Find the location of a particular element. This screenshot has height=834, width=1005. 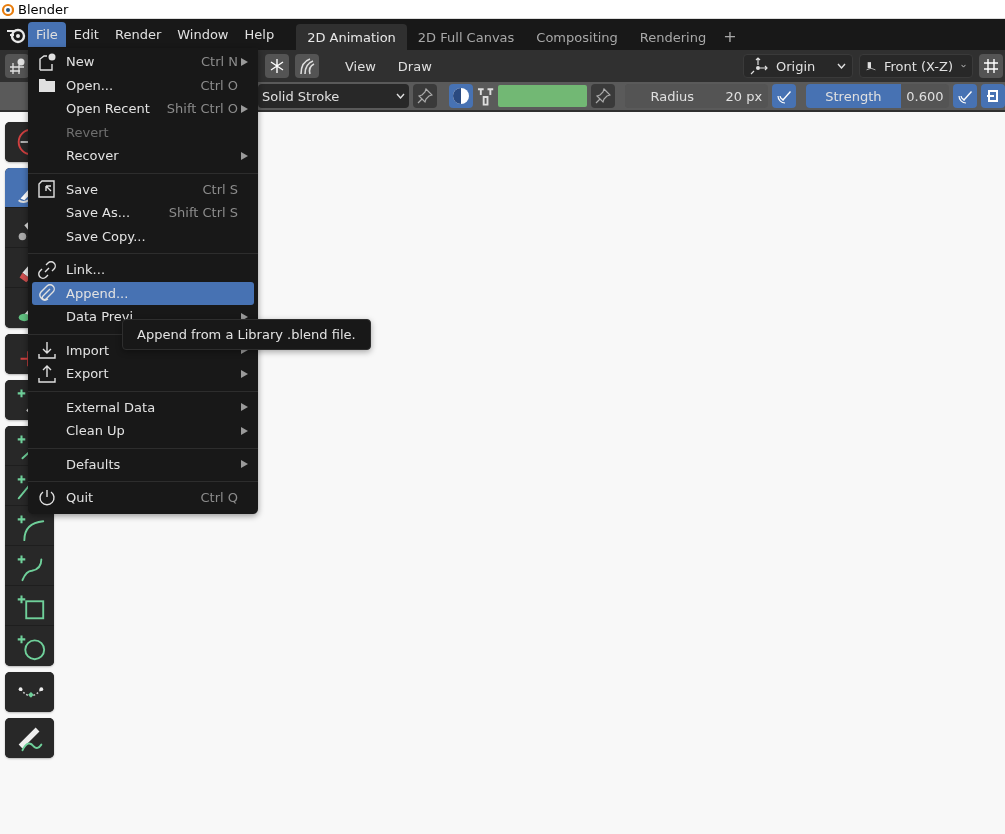

view-dropdown: Front (X-Z) is located at coordinates (916, 66).